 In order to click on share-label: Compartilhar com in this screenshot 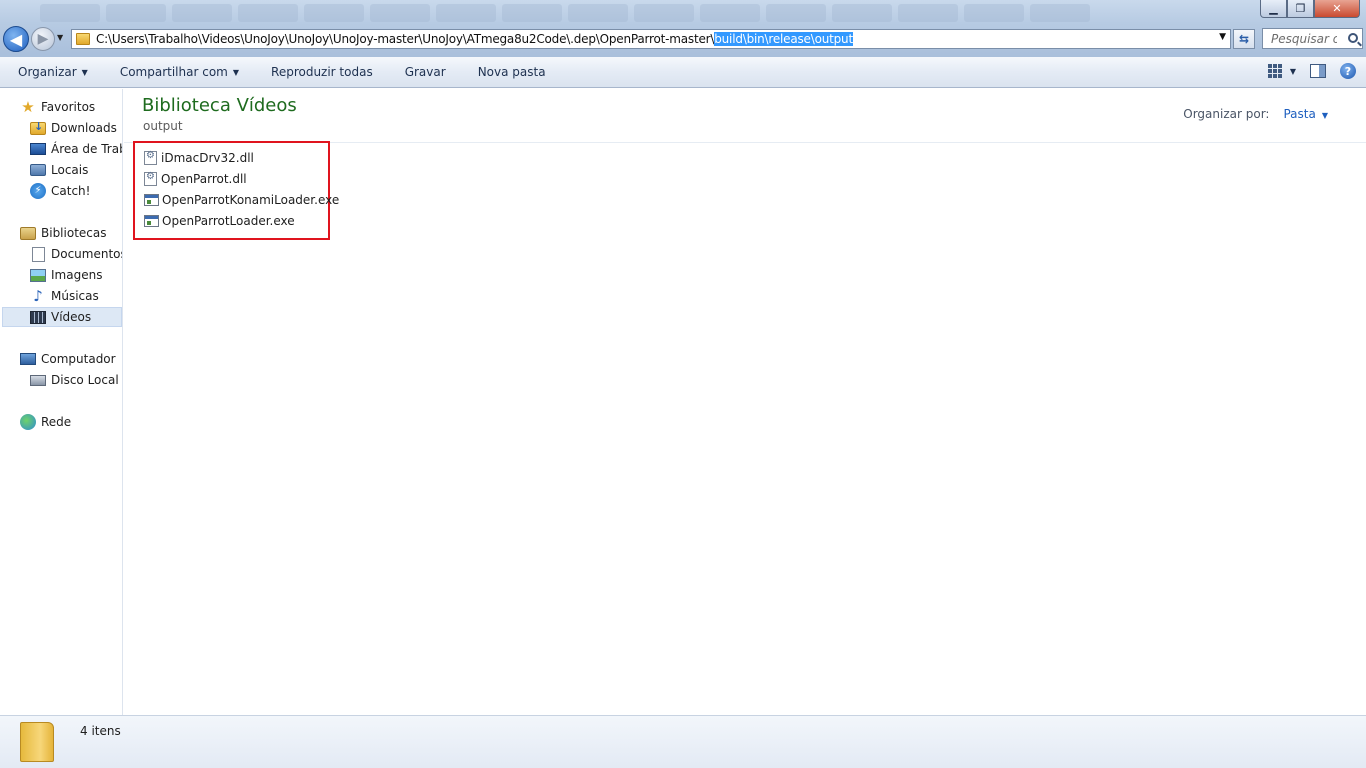, I will do `click(173, 72)`.